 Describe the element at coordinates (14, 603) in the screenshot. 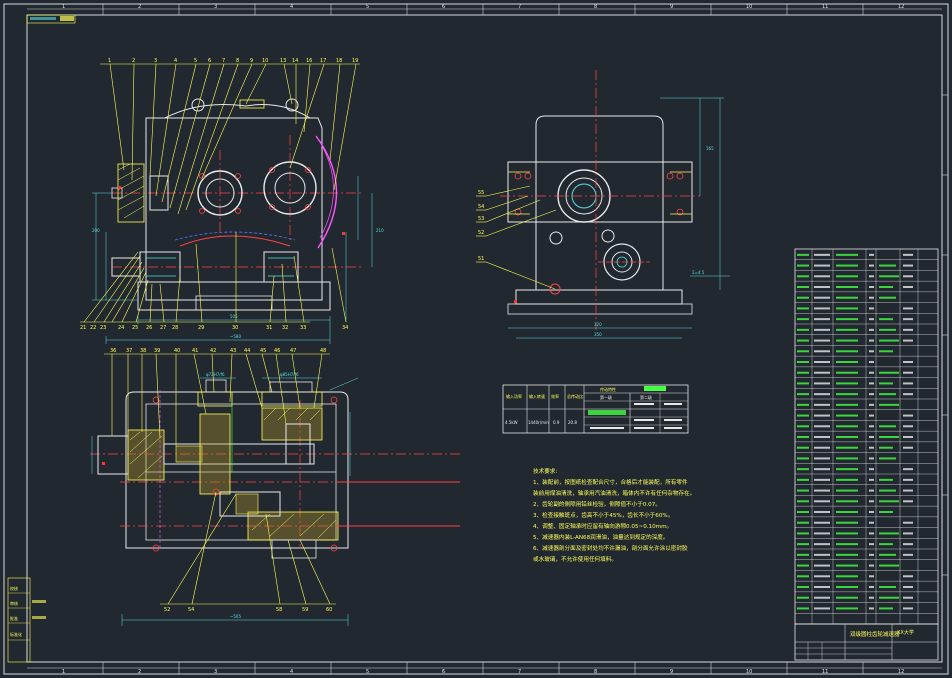

I see `strip-label: 审核` at that location.